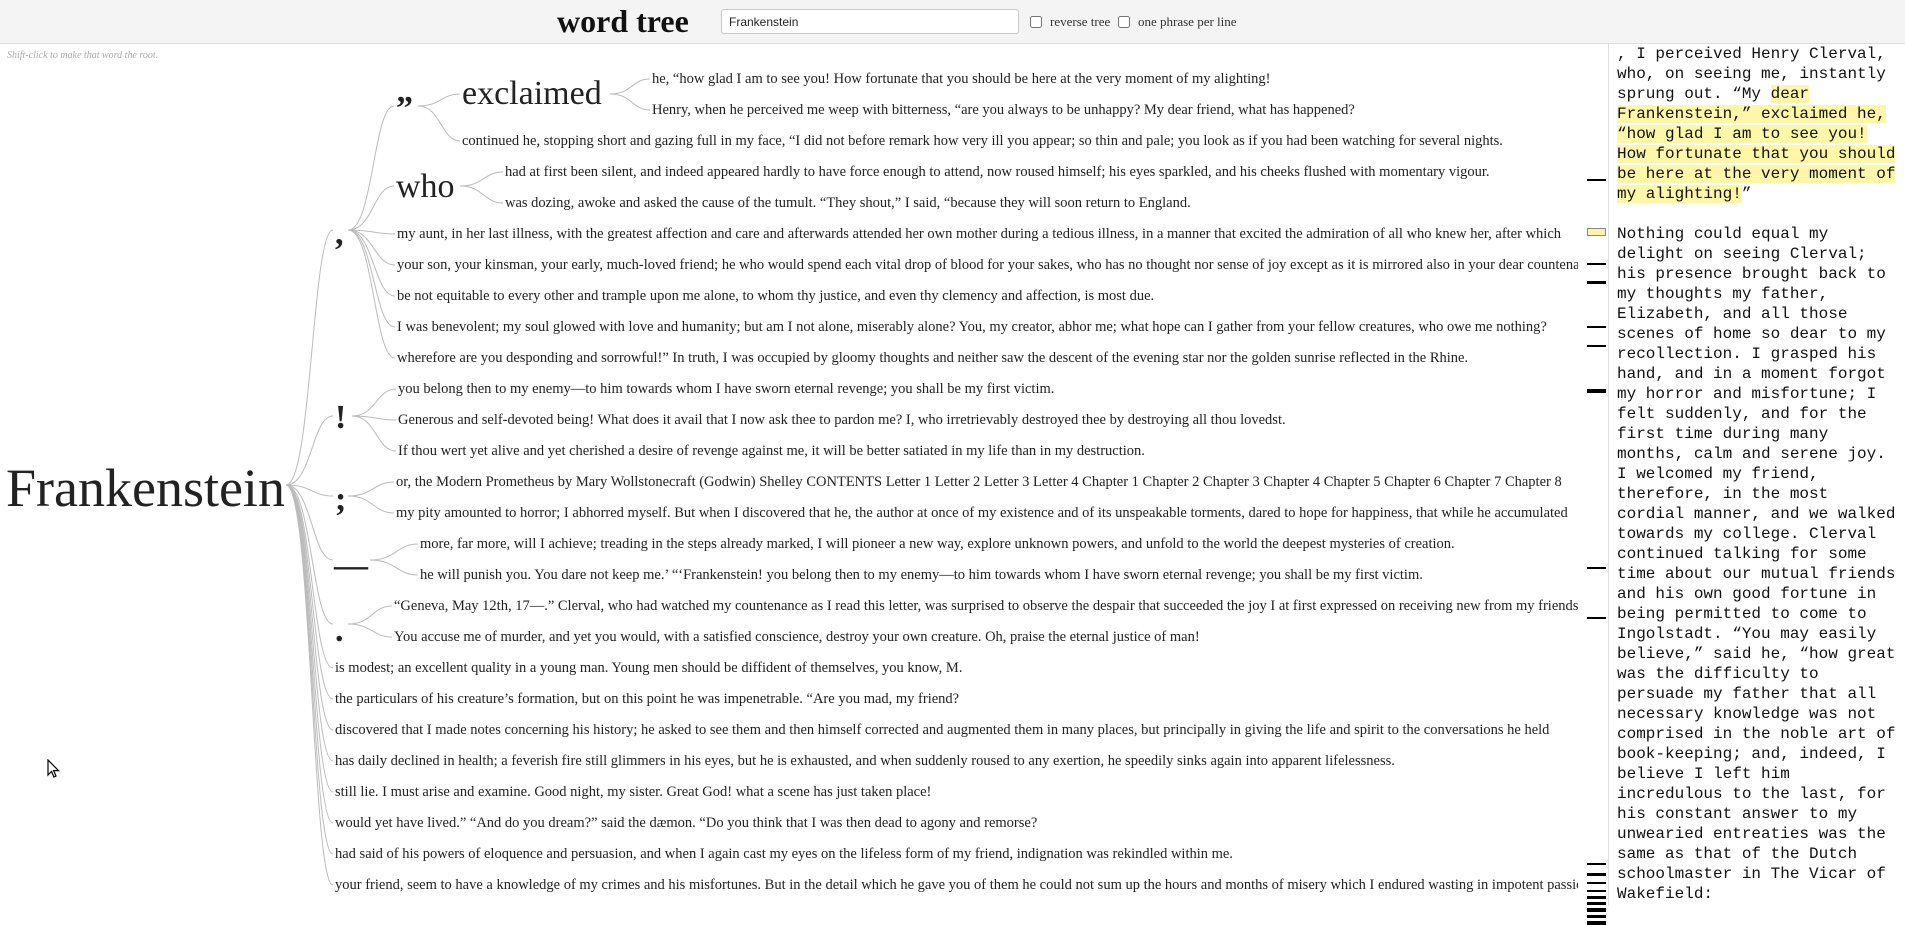 The width and height of the screenshot is (1905, 925). Describe the element at coordinates (1597, 484) in the screenshot. I see `occurrence-scrollbar` at that location.